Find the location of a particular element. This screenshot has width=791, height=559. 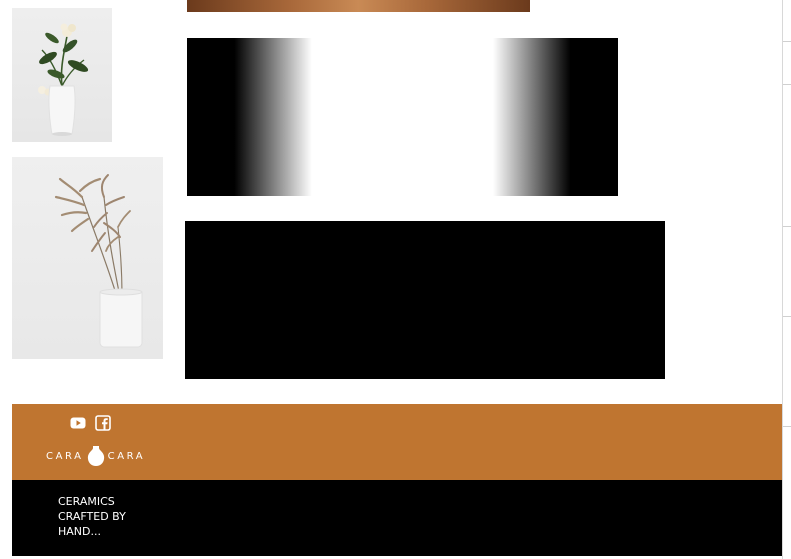

reed-vase-image is located at coordinates (87, 258).